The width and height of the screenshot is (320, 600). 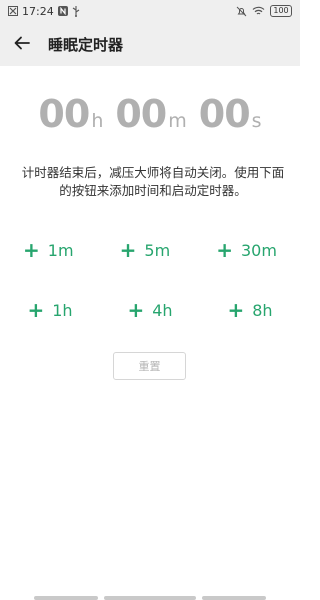 I want to click on timer-description: 计时器结束后，减压大师将自动关闭。使用下面的按钮来添加时间和启动定时器。, so click(x=153, y=181).